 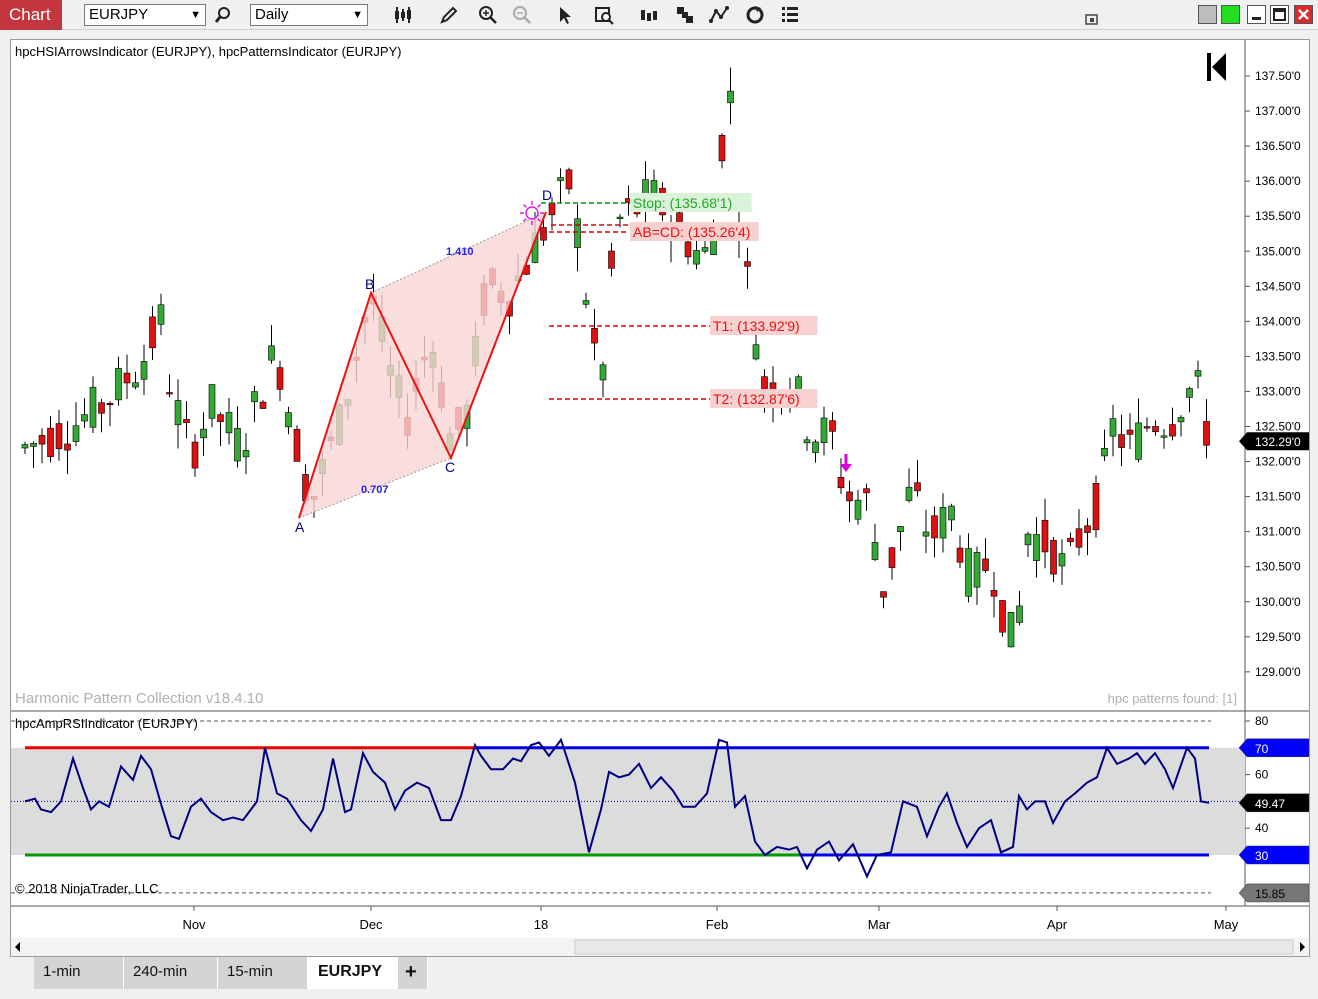 What do you see at coordinates (685, 15) in the screenshot?
I see `strategies-icon` at bounding box center [685, 15].